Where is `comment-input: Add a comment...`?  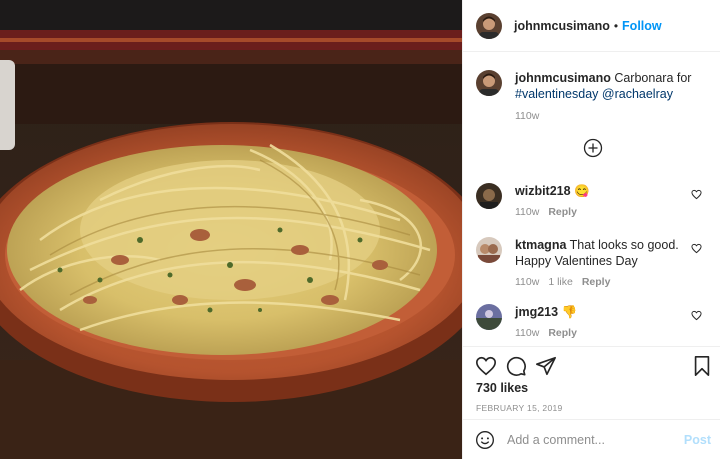
comment-input: Add a comment... is located at coordinates (556, 440).